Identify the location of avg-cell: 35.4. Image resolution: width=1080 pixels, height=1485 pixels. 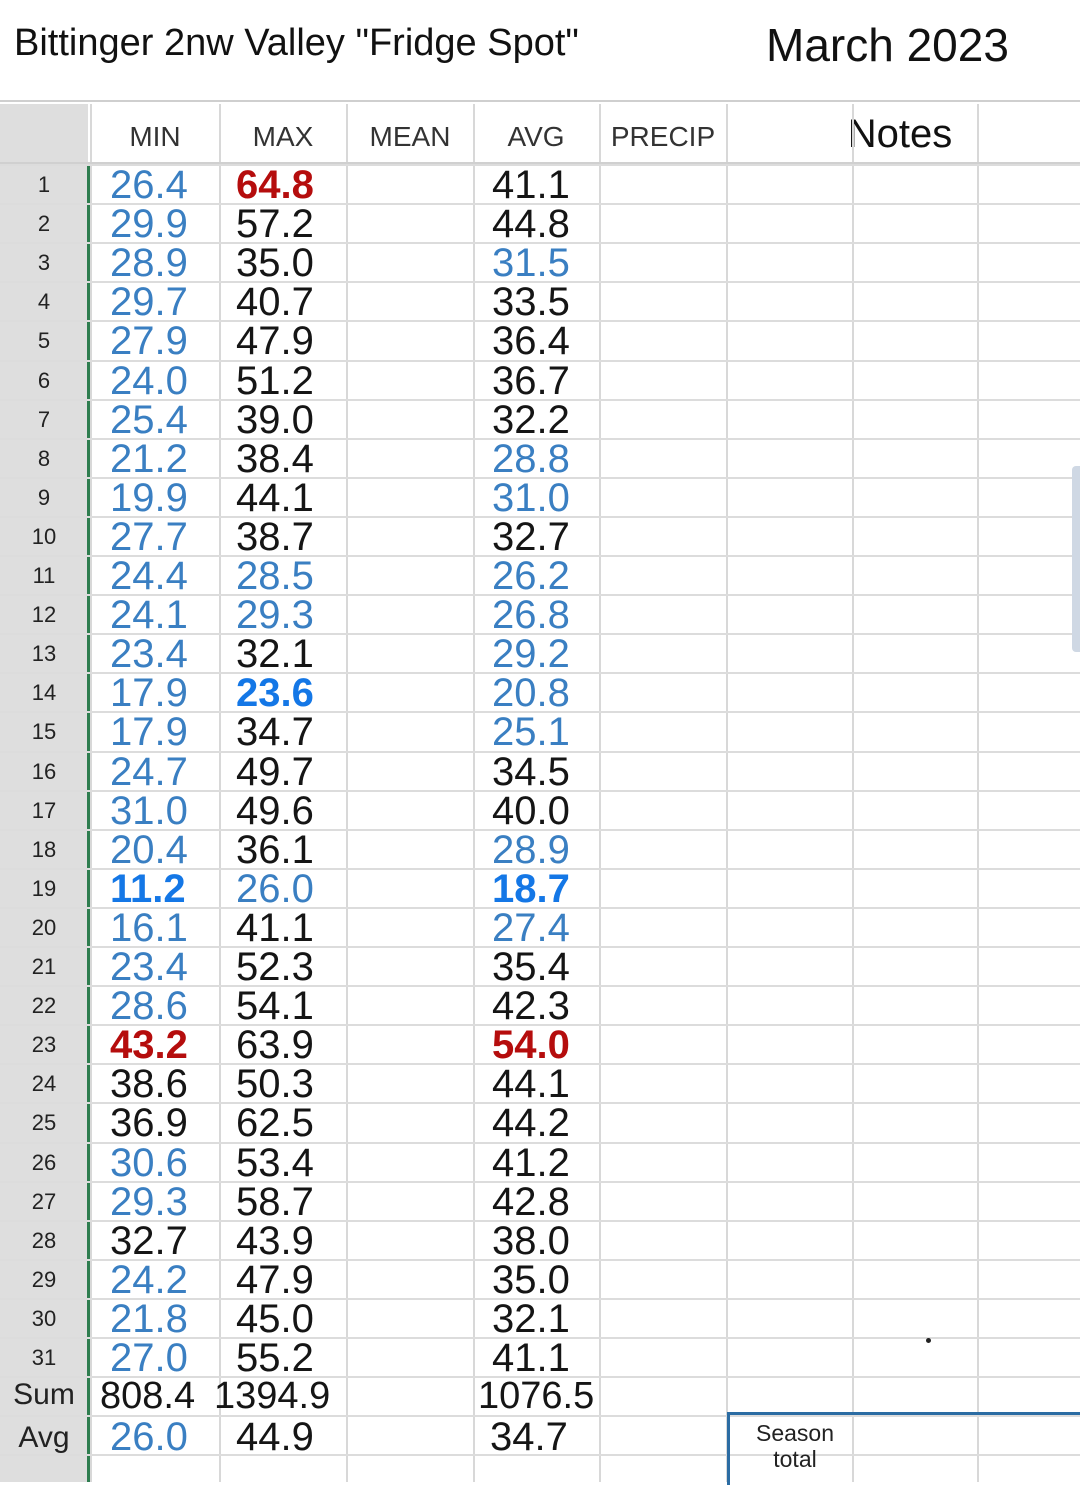
(531, 967).